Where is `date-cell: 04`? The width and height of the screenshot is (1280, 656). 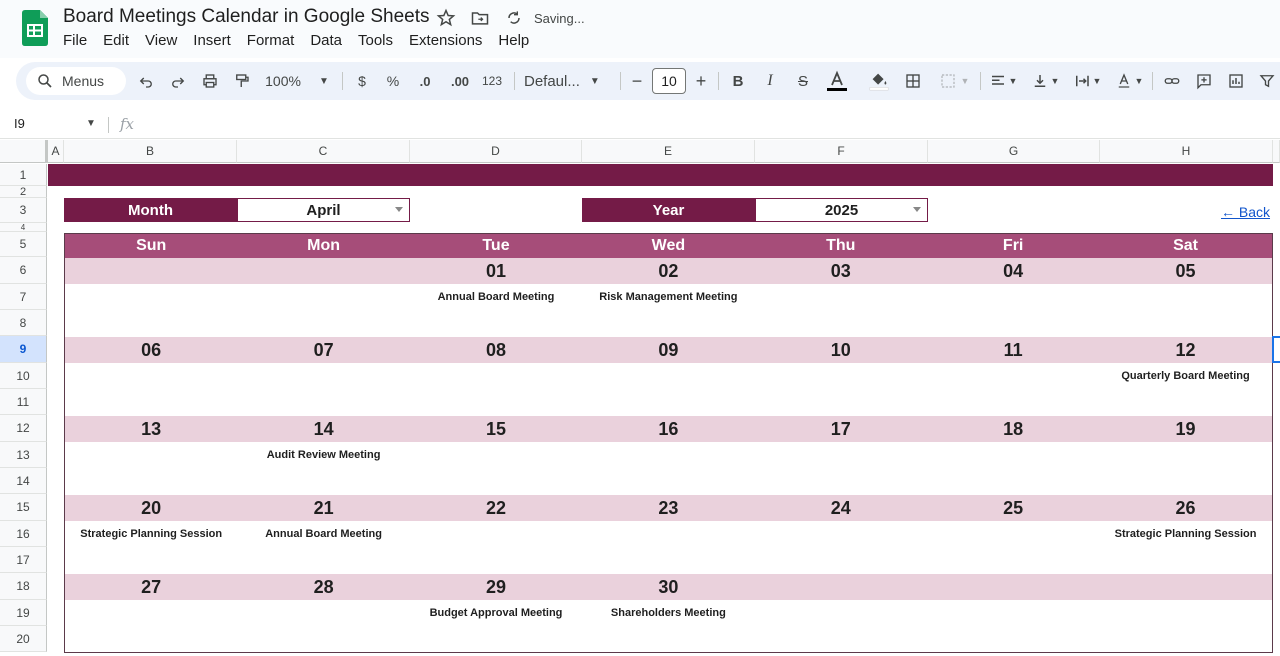 date-cell: 04 is located at coordinates (1013, 271).